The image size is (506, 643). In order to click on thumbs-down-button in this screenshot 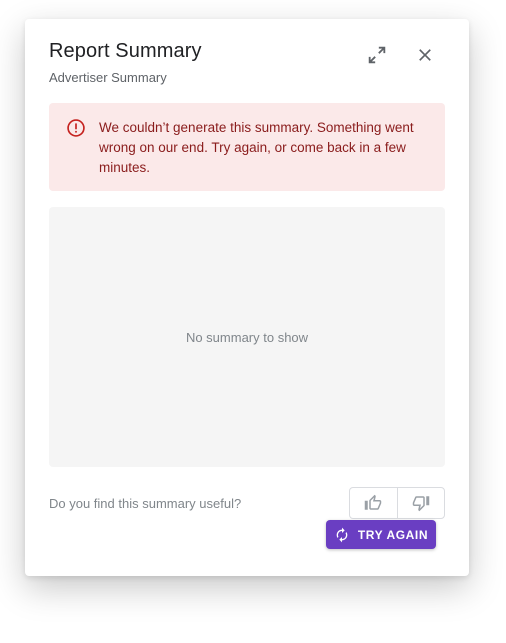, I will do `click(420, 503)`.